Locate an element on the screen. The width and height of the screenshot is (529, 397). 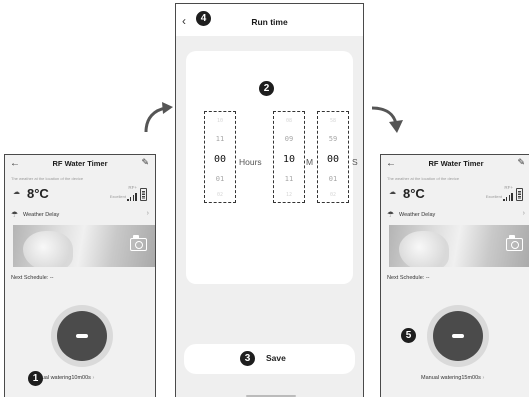
minutes-prev1: 09 is located at coordinates (289, 139).